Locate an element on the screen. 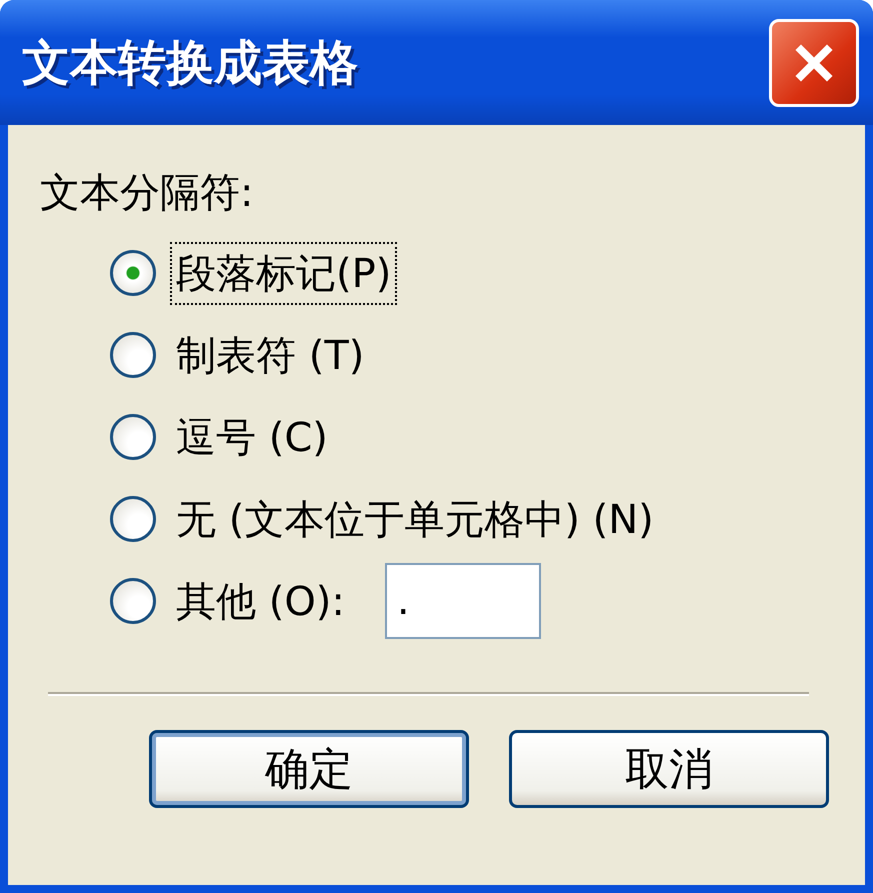 This screenshot has height=893, width=873. option-label: 逗号 (C) is located at coordinates (252, 437).